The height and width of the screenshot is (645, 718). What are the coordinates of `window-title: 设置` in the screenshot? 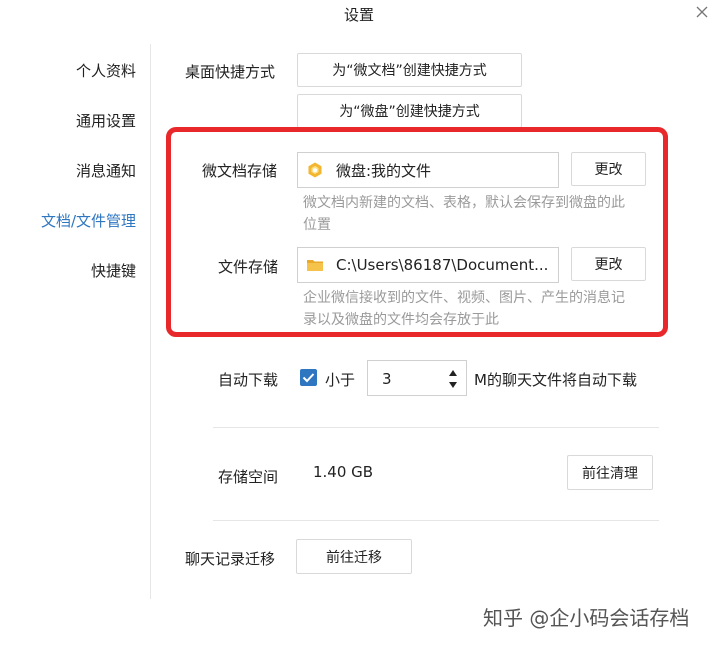 It's located at (358, 15).